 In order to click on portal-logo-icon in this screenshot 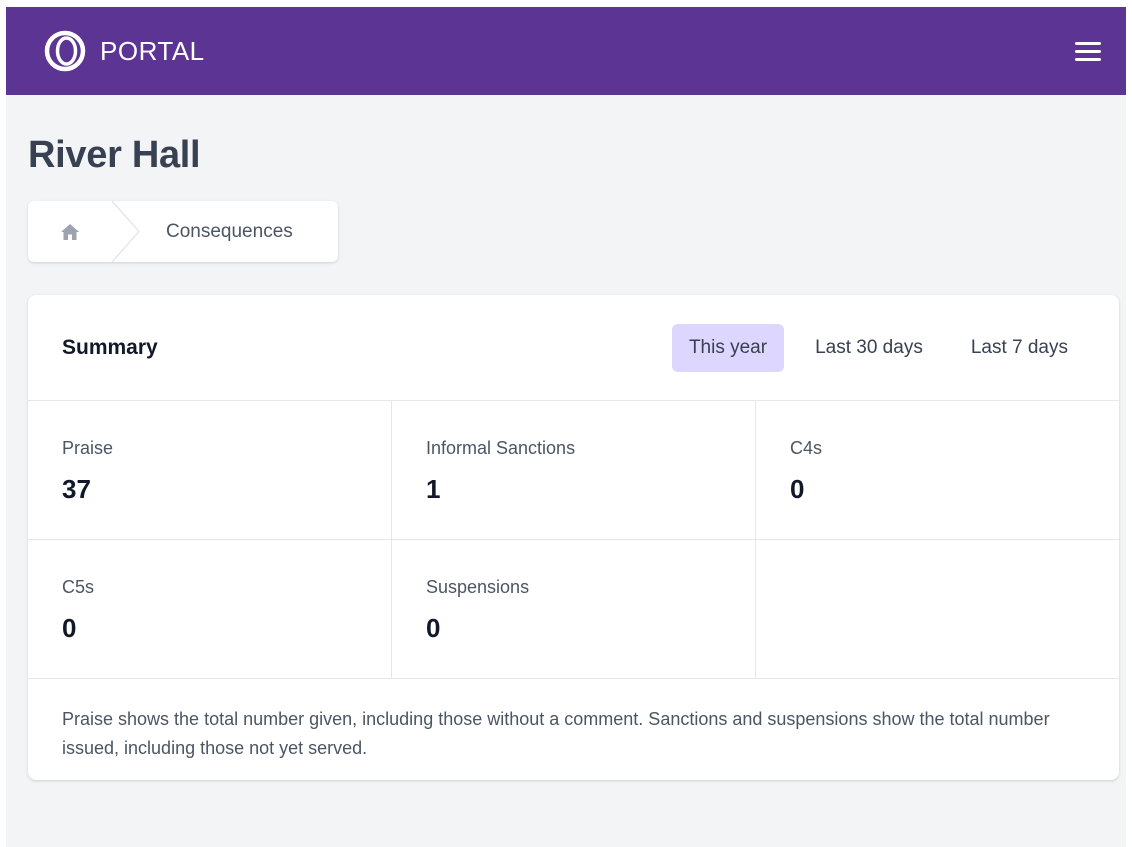, I will do `click(65, 51)`.